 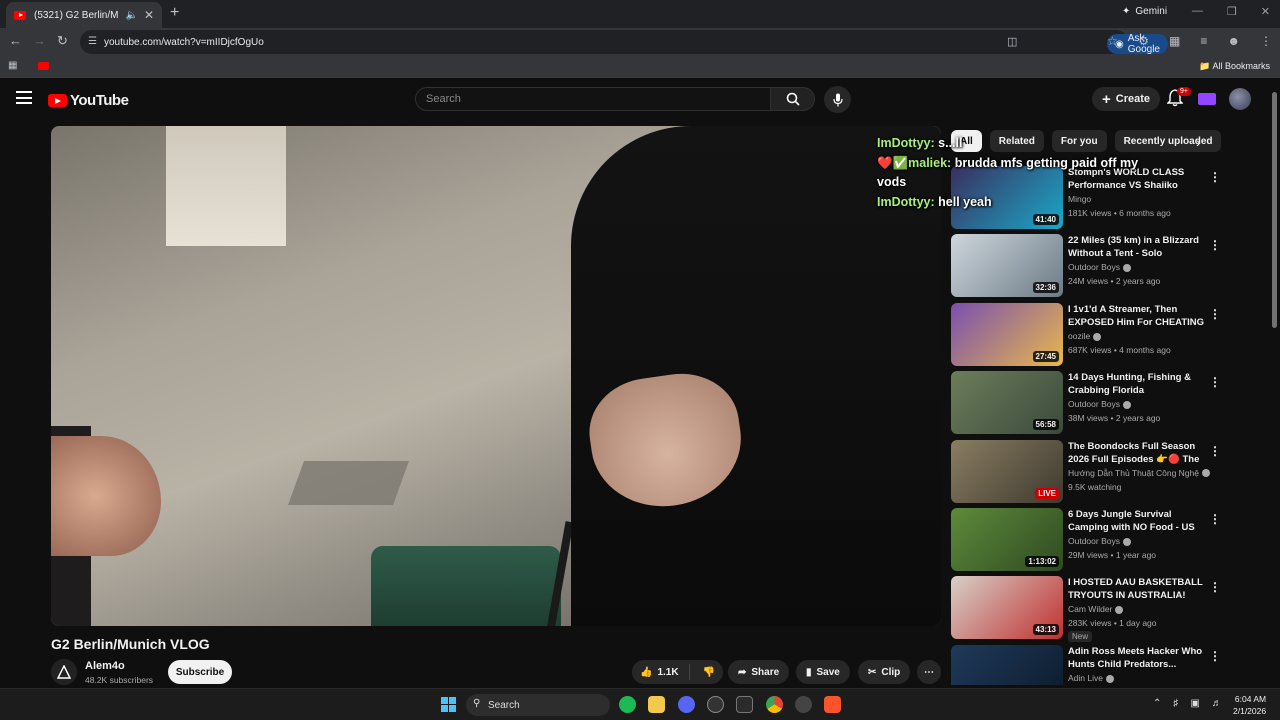 I want to click on discord-icon, so click(x=686, y=704).